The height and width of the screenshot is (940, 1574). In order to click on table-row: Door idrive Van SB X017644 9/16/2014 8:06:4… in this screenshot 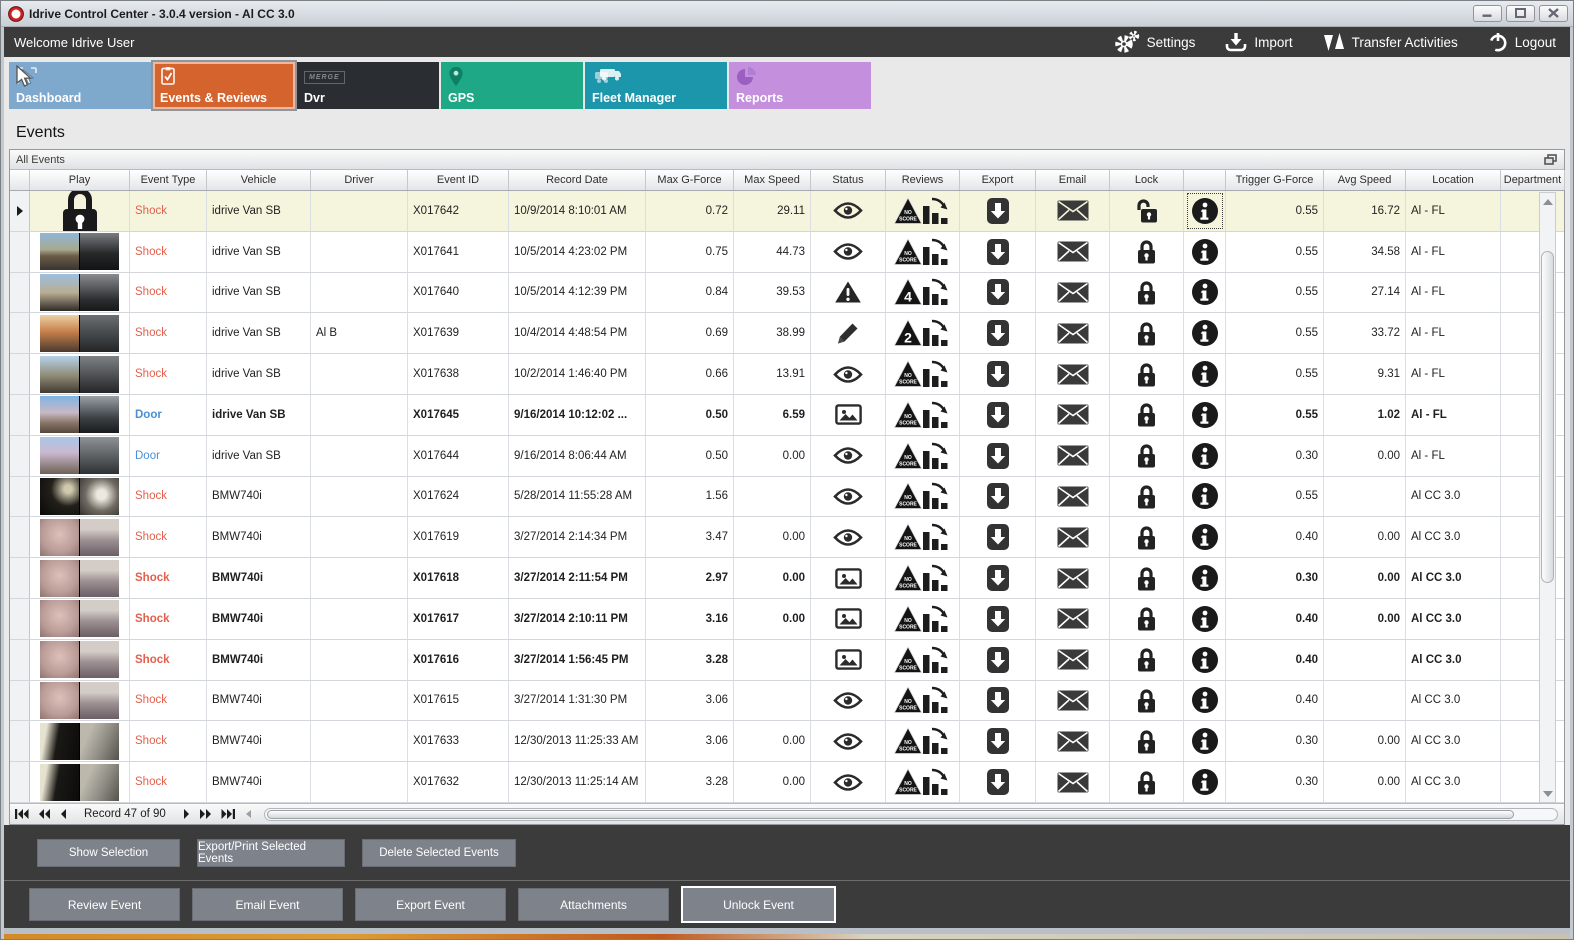, I will do `click(787, 456)`.